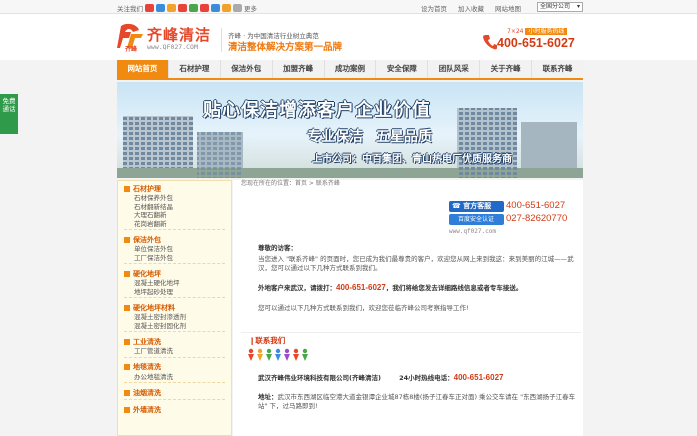 This screenshot has height=436, width=697. I want to click on sidebar-item: 混凝土硬化地坪, so click(177, 283).